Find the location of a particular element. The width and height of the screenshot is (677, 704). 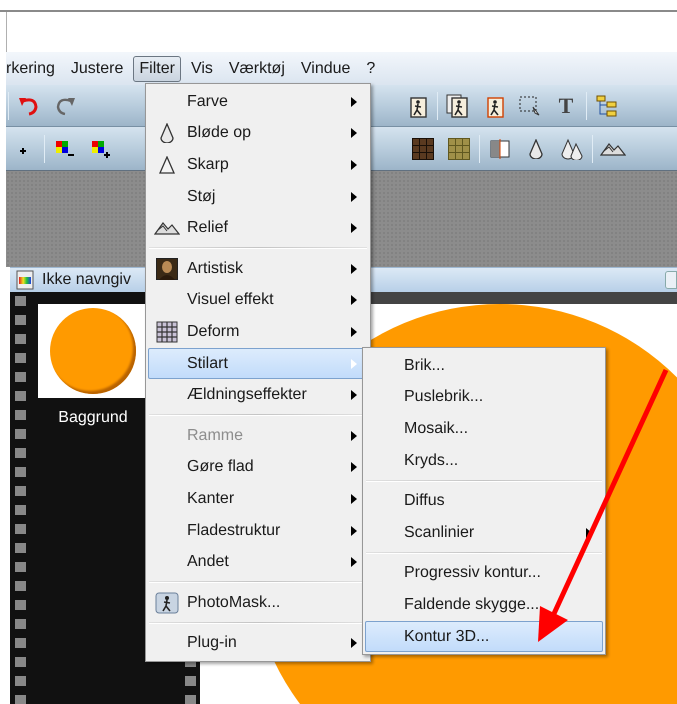

menu-bar-item: ? is located at coordinates (371, 69).